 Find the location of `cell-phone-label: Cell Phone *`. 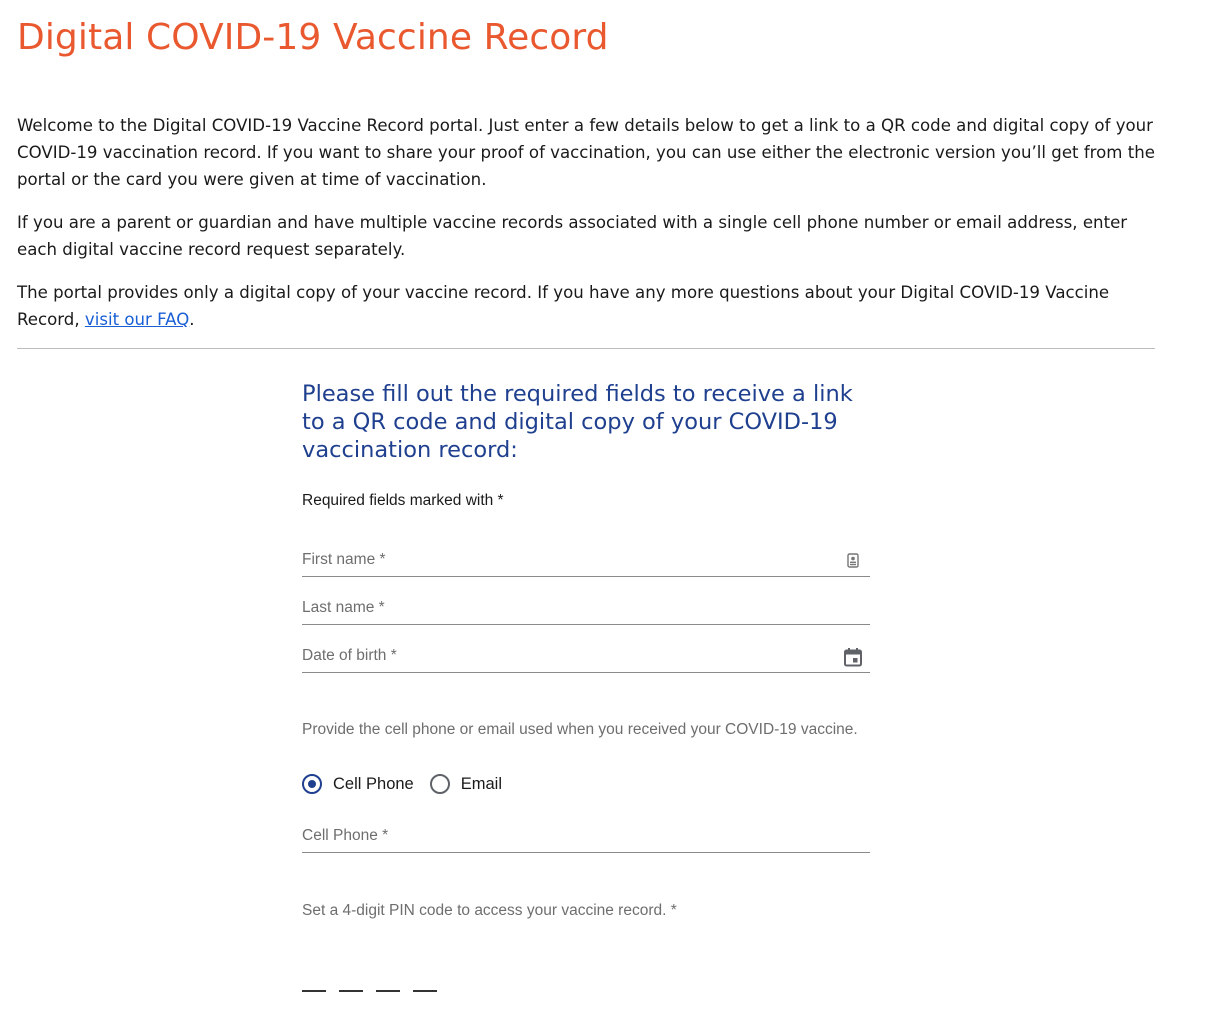

cell-phone-label: Cell Phone * is located at coordinates (345, 835).